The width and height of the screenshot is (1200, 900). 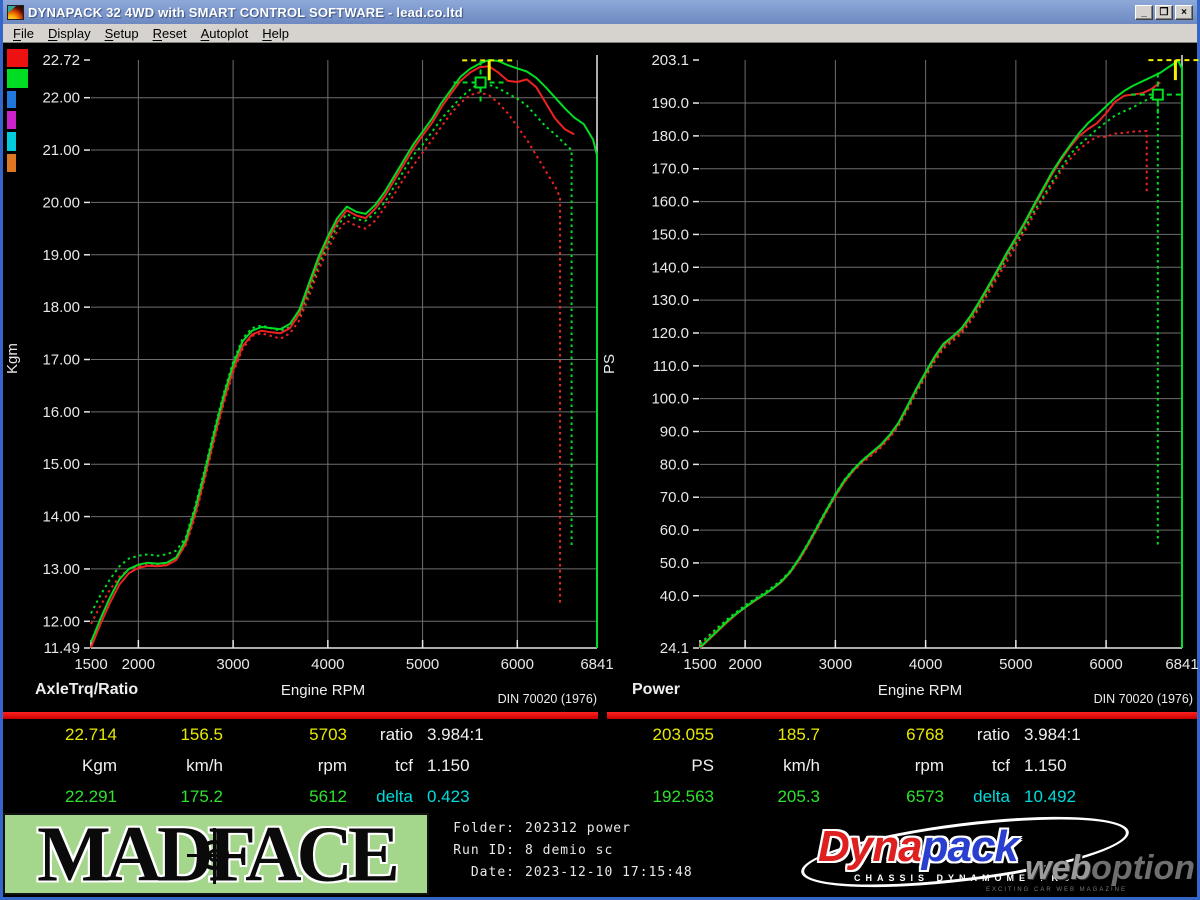 What do you see at coordinates (300, 715) in the screenshot?
I see `divider-bar-left` at bounding box center [300, 715].